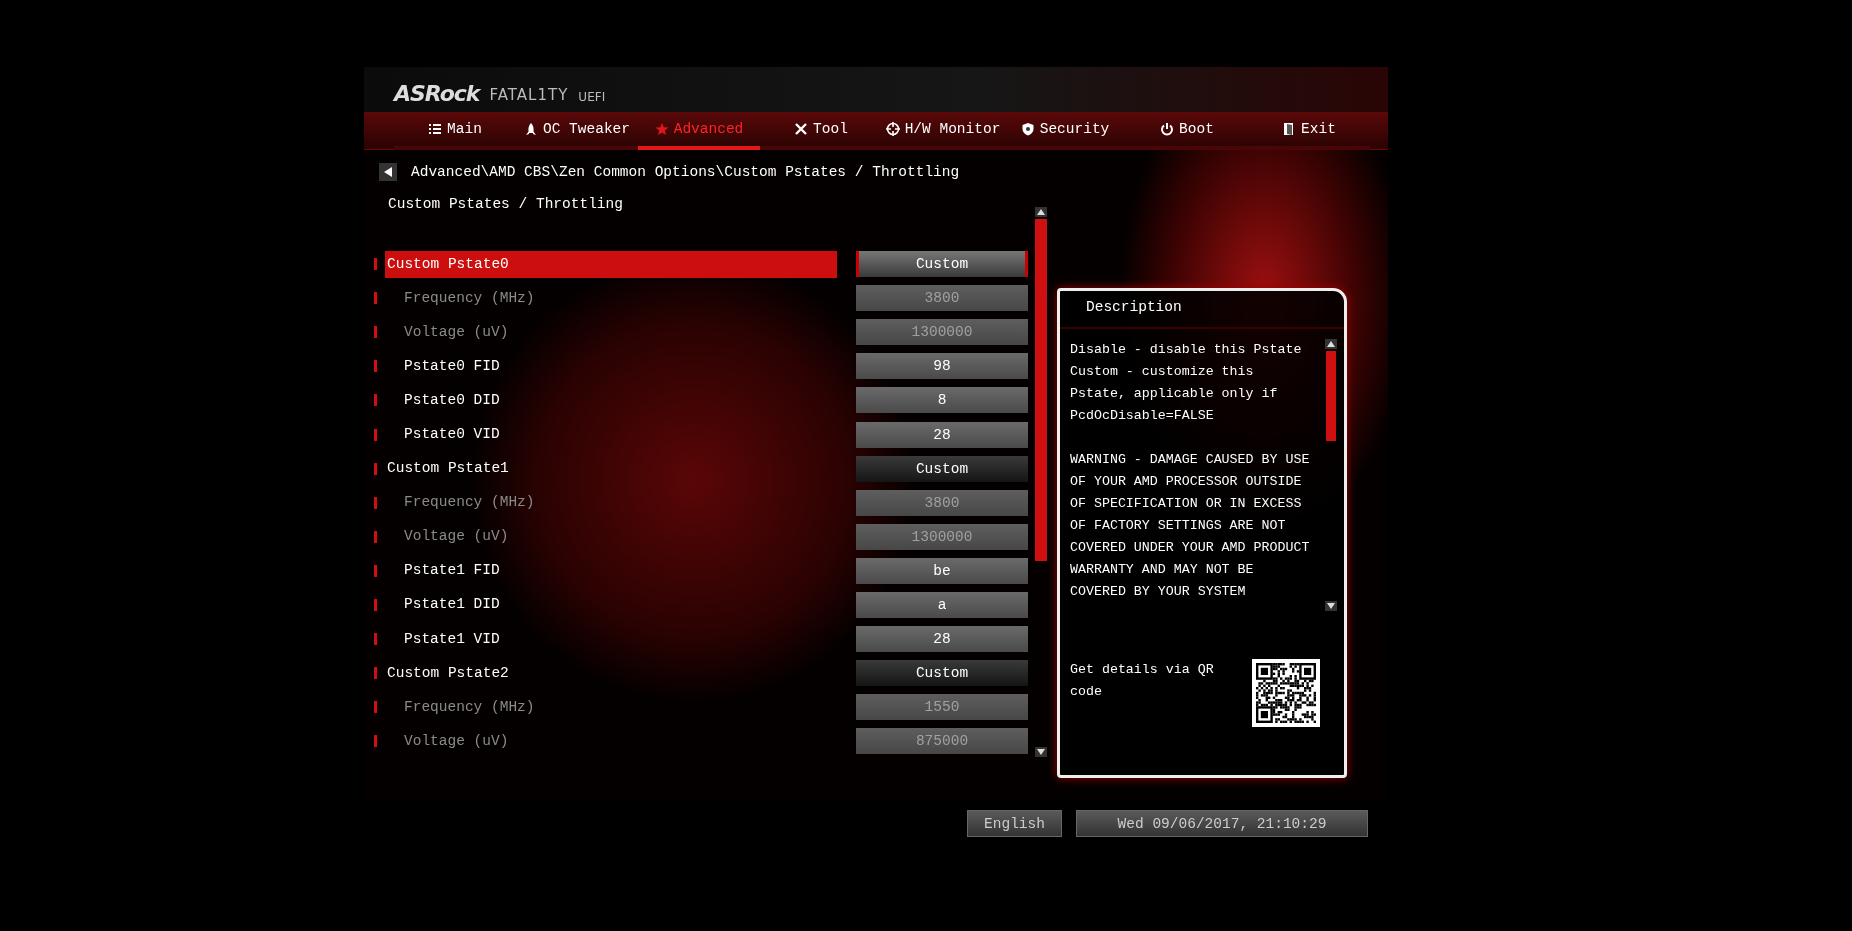 The image size is (1852, 931). What do you see at coordinates (611, 264) in the screenshot?
I see `group-setting-label: Custom Pstate0` at bounding box center [611, 264].